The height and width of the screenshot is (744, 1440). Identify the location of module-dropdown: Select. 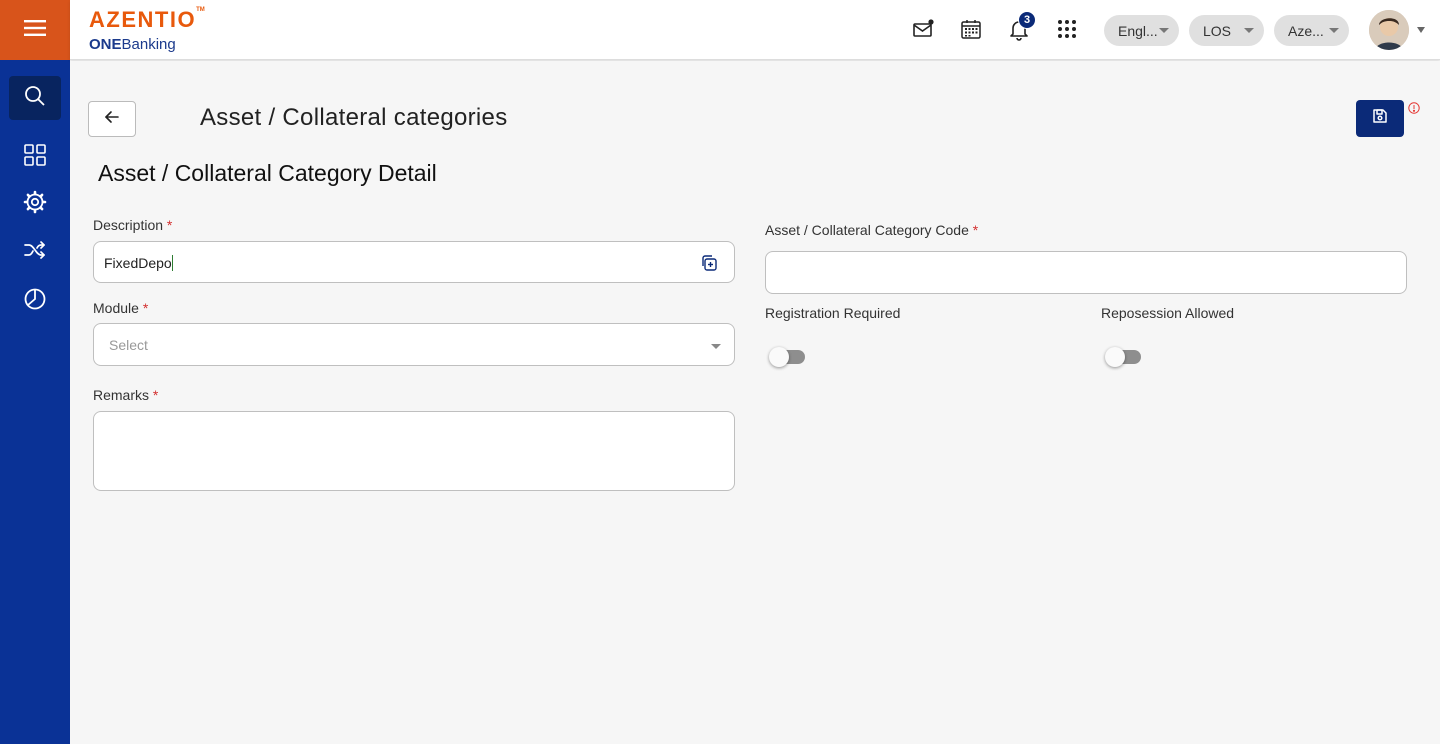
(414, 344).